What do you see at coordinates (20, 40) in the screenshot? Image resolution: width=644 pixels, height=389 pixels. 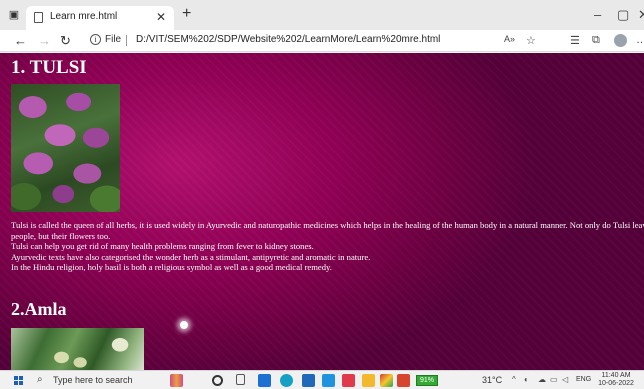 I see `back-icon: ←` at bounding box center [20, 40].